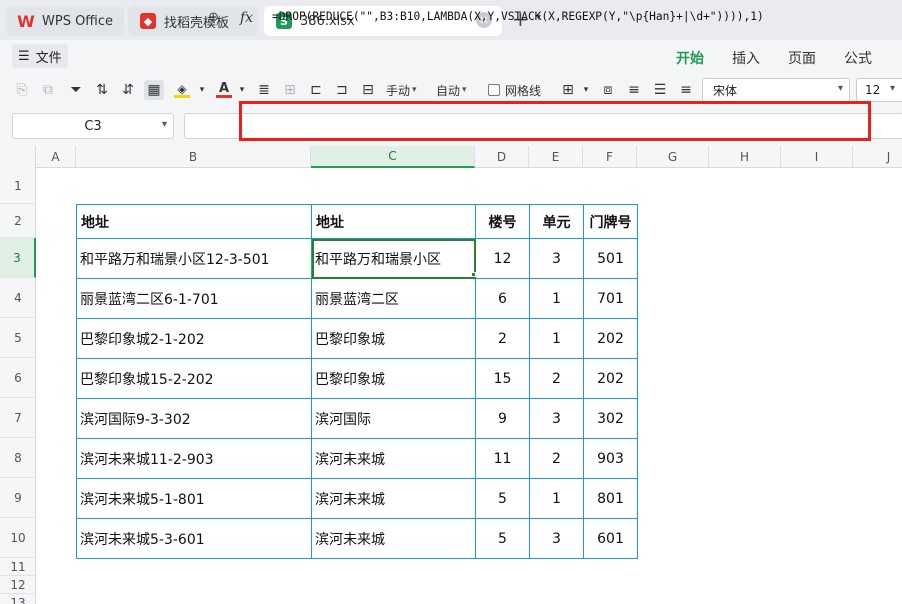  What do you see at coordinates (342, 90) in the screenshot?
I see `align-center-indent-icon: ⊐` at bounding box center [342, 90].